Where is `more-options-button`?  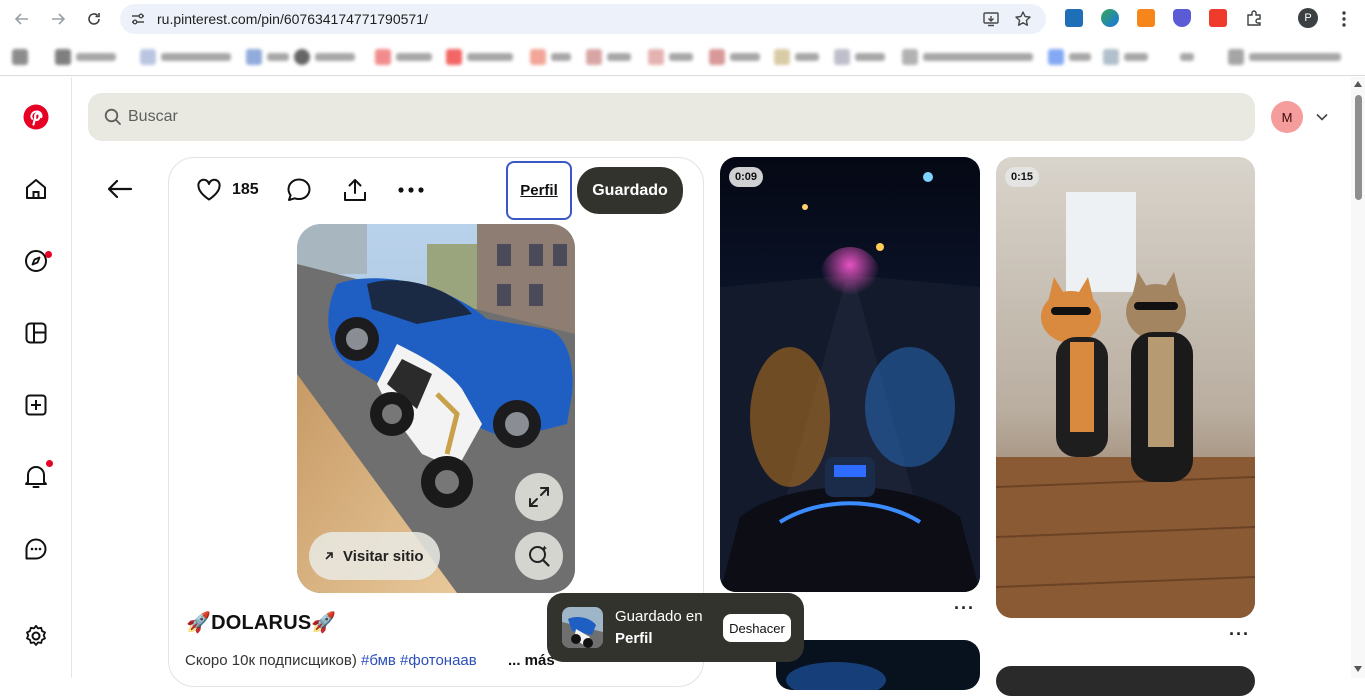
more-options-button is located at coordinates (411, 190).